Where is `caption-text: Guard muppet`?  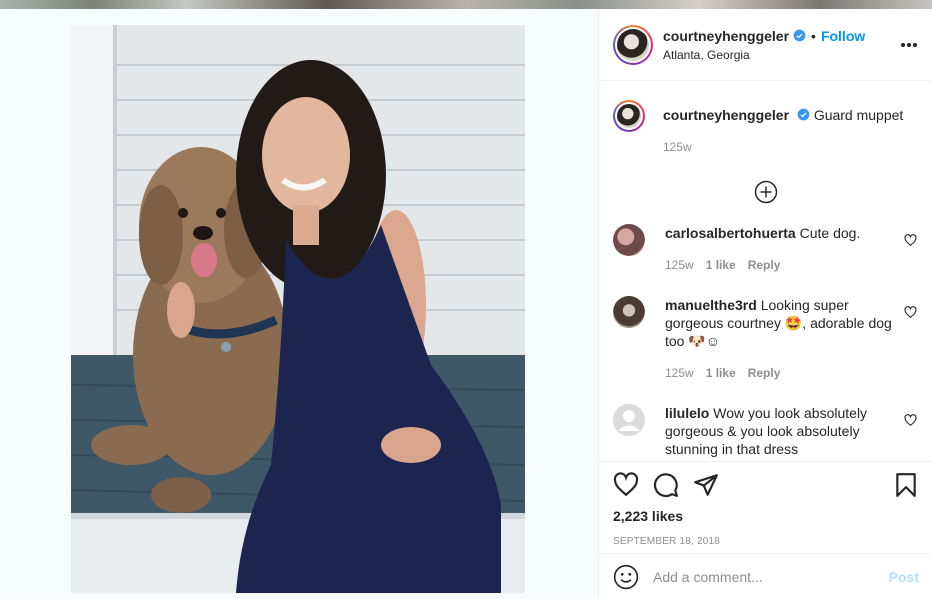
caption-text: Guard muppet is located at coordinates (858, 115).